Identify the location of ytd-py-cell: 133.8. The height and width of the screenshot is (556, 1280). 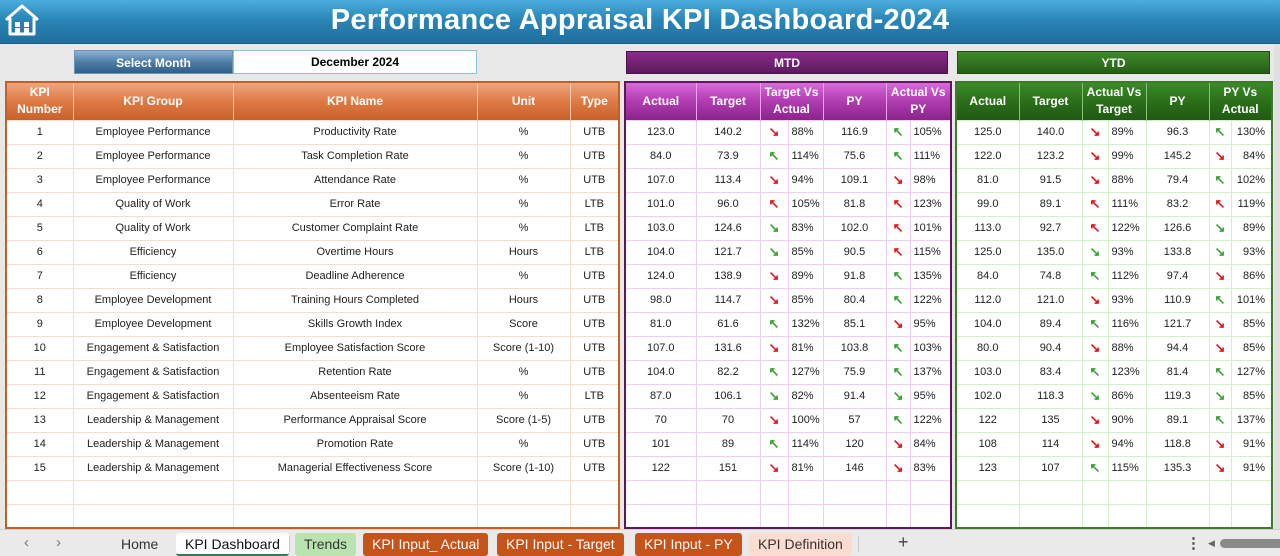
(1177, 252).